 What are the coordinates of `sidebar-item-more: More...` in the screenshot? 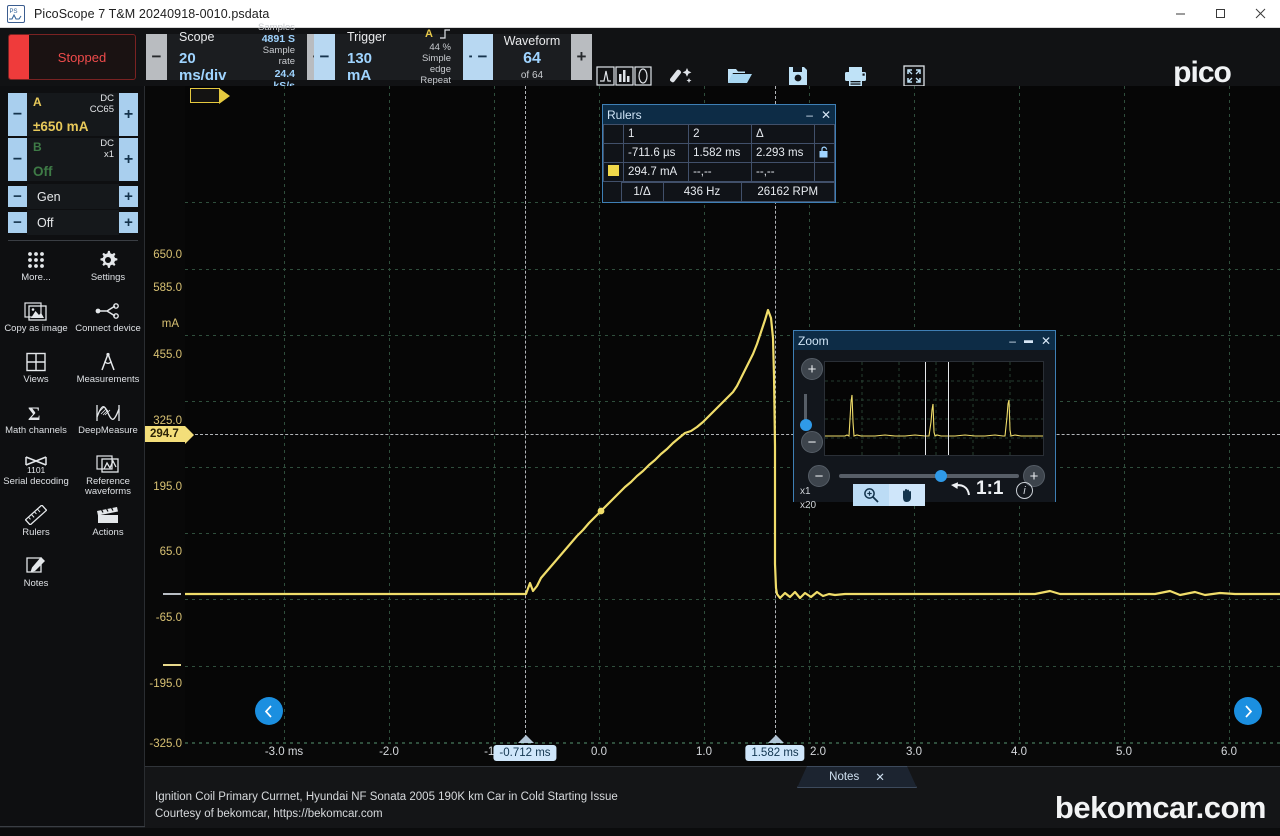 It's located at (36, 271).